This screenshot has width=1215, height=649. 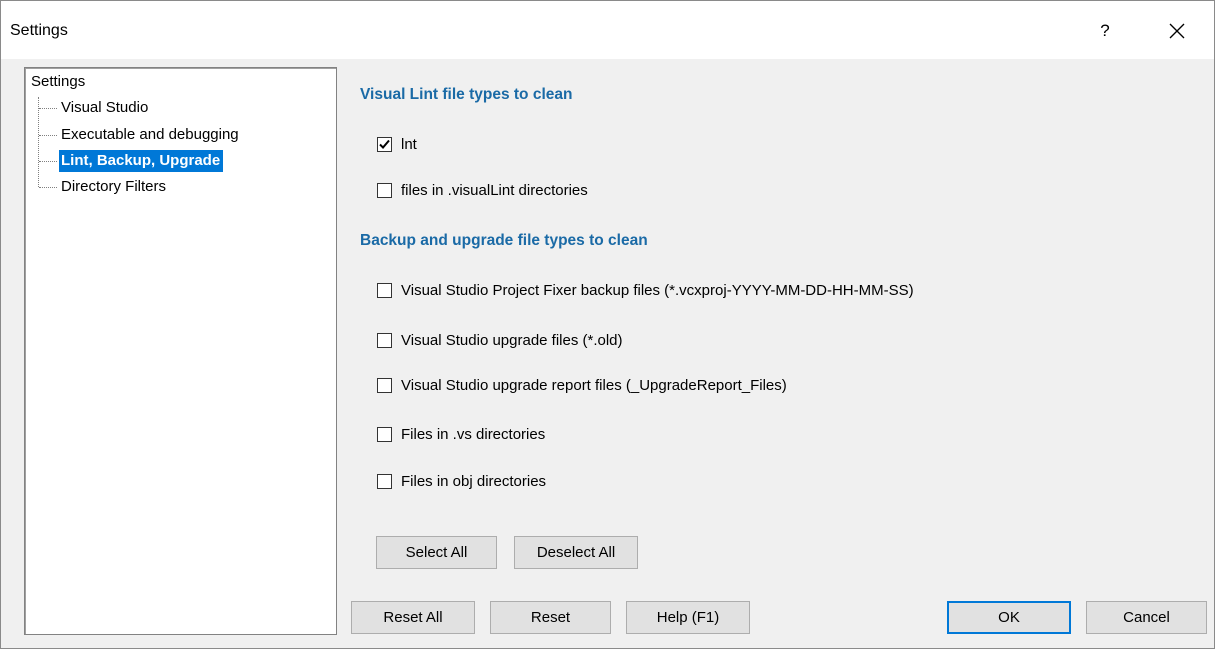 I want to click on reset-all-button: Reset All, so click(x=413, y=617).